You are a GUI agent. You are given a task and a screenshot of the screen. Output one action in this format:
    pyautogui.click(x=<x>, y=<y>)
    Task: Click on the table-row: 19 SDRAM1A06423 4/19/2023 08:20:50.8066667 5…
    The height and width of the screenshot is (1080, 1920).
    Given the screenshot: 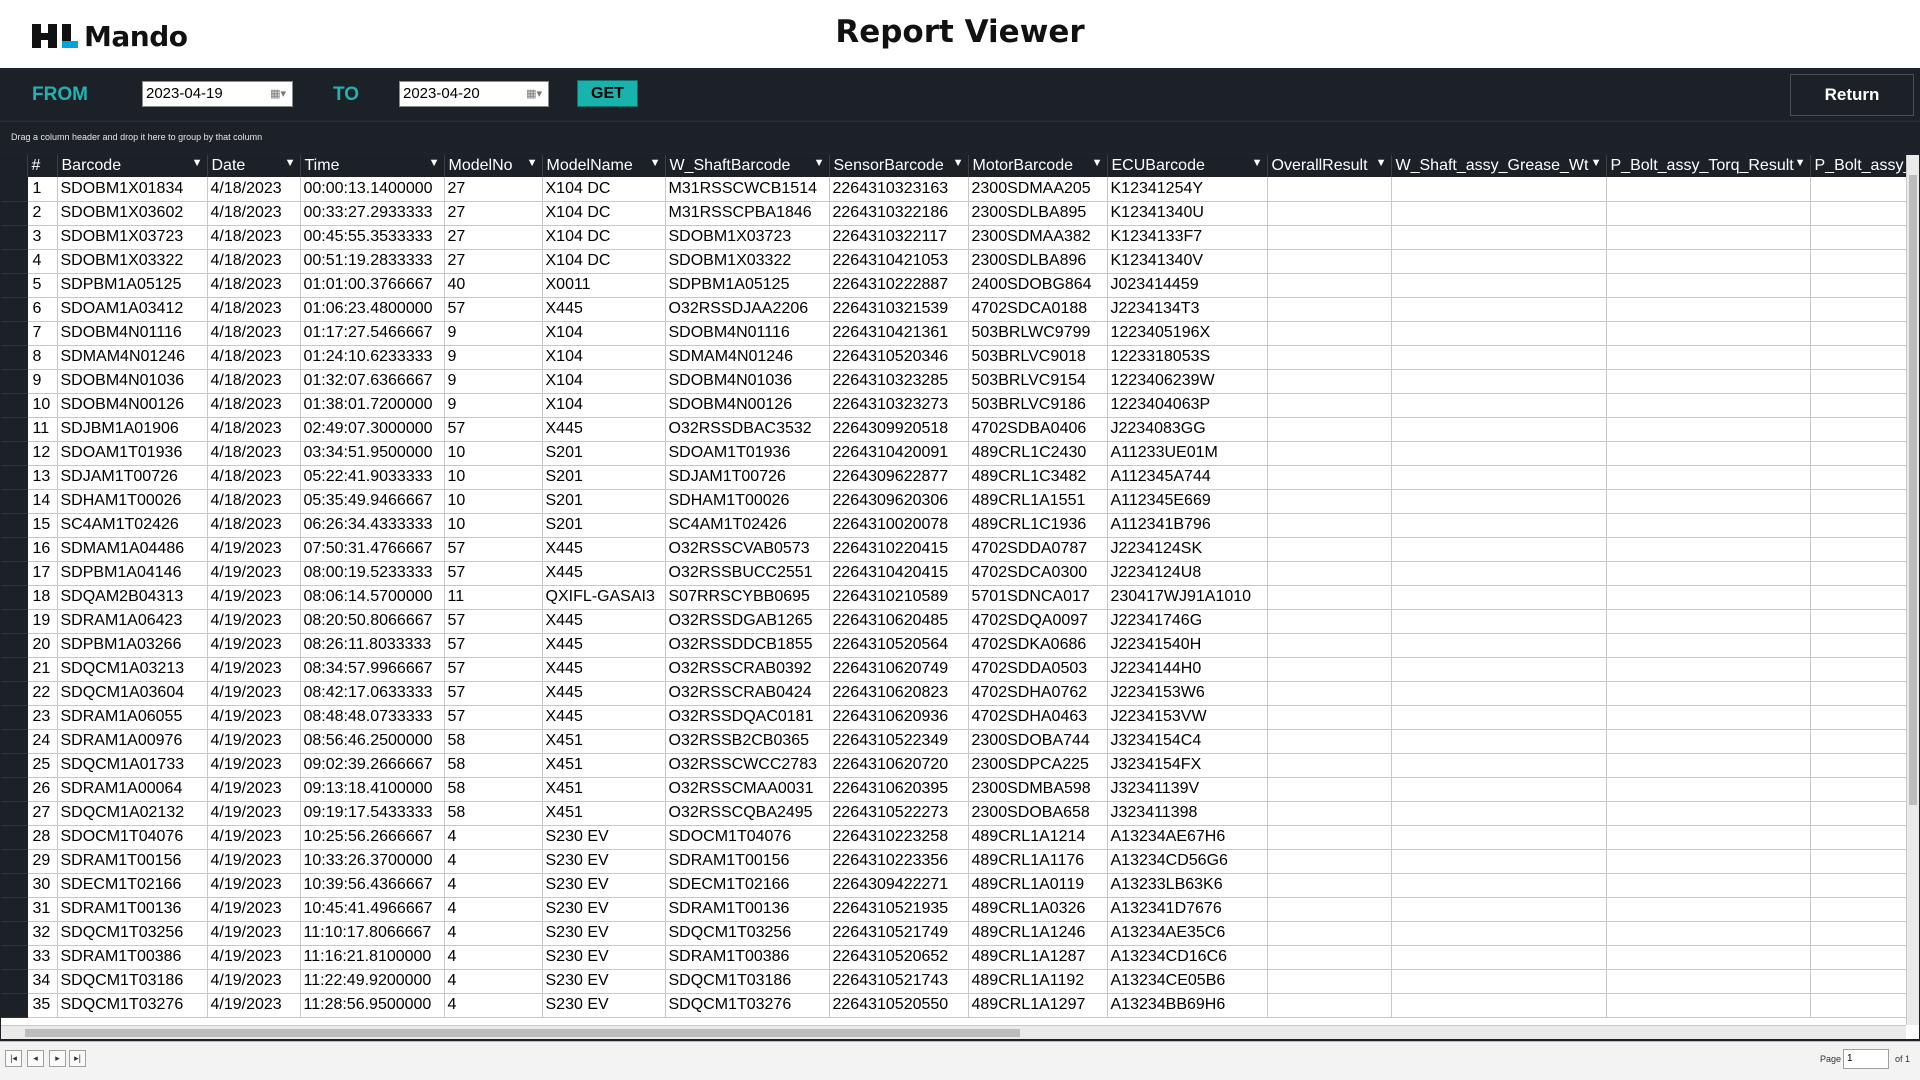 What is the action you would take?
    pyautogui.click(x=954, y=621)
    